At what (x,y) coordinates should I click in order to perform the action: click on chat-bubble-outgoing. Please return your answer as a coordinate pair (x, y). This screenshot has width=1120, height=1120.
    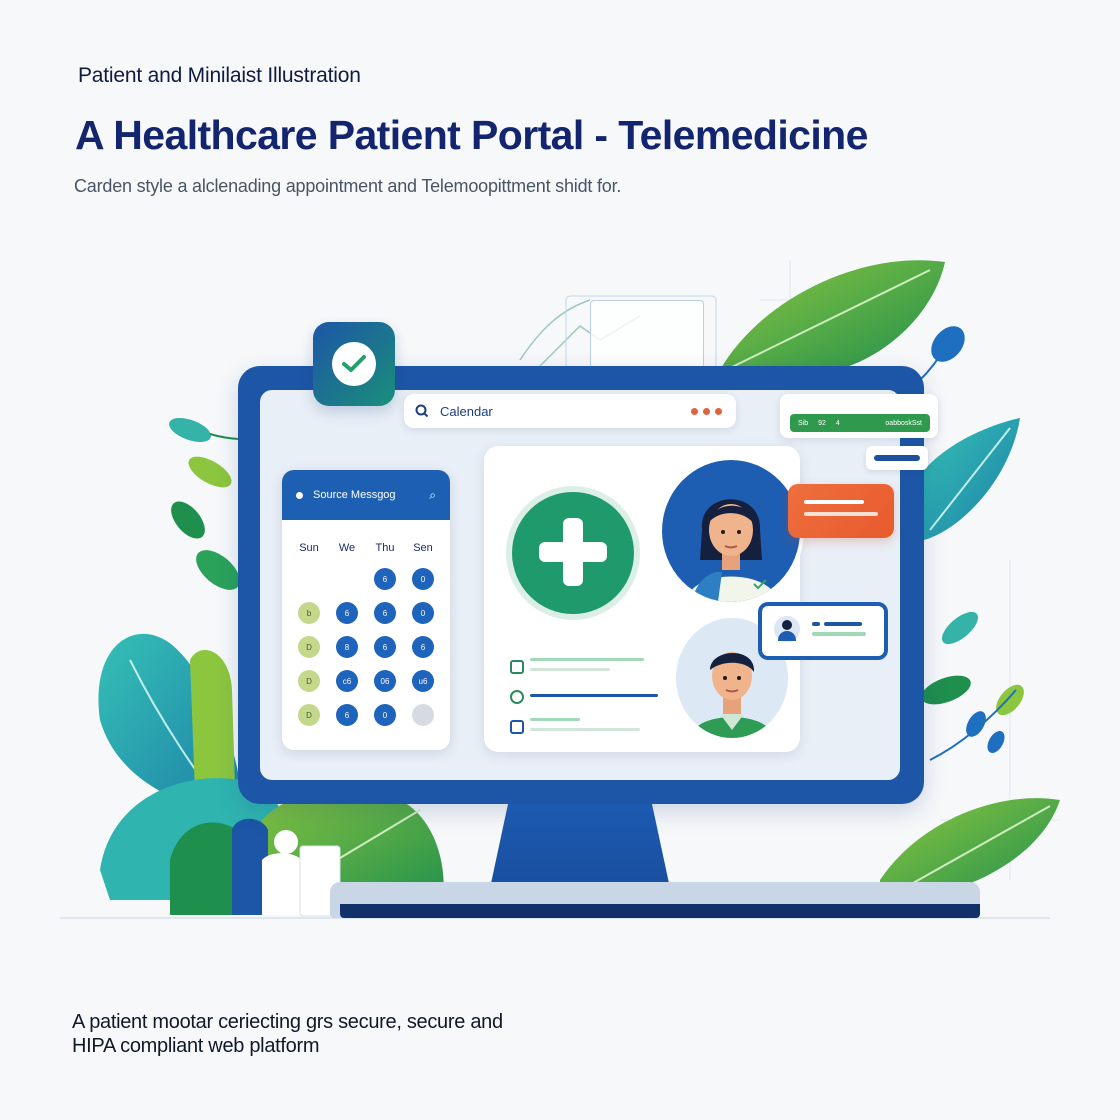
    Looking at the image, I should click on (823, 631).